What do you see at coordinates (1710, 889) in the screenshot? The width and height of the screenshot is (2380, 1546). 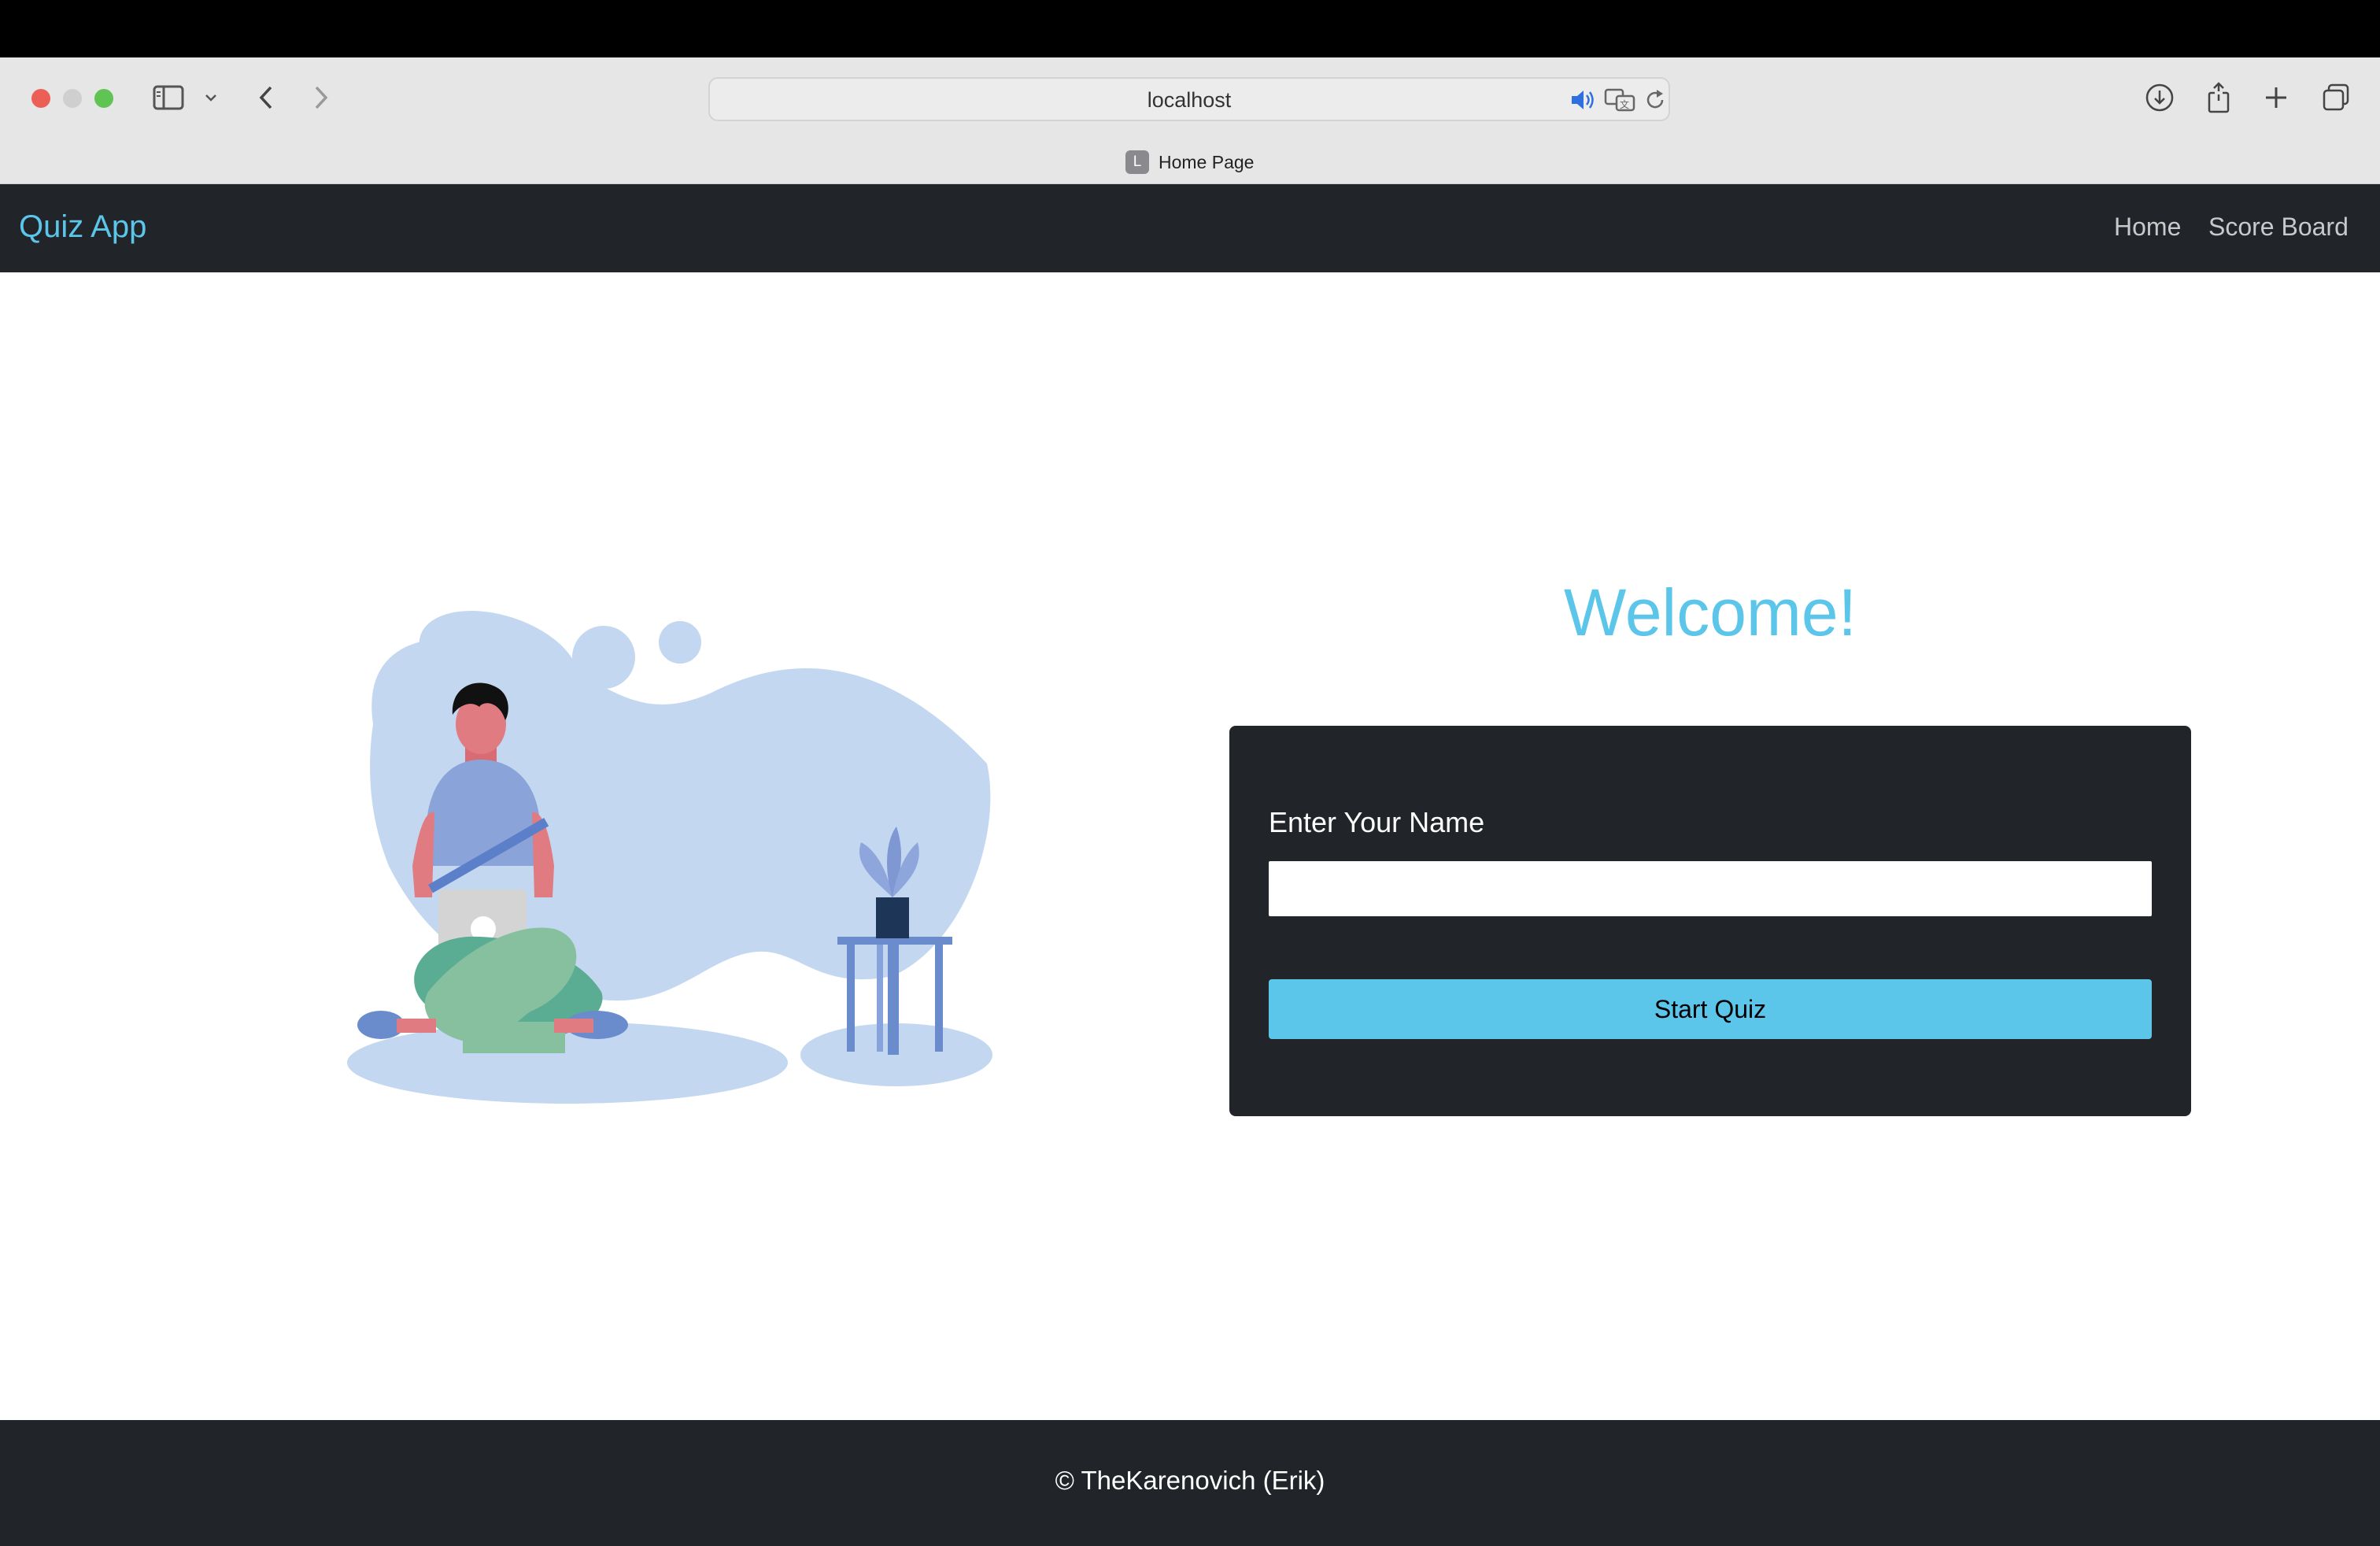 I see `name-input` at bounding box center [1710, 889].